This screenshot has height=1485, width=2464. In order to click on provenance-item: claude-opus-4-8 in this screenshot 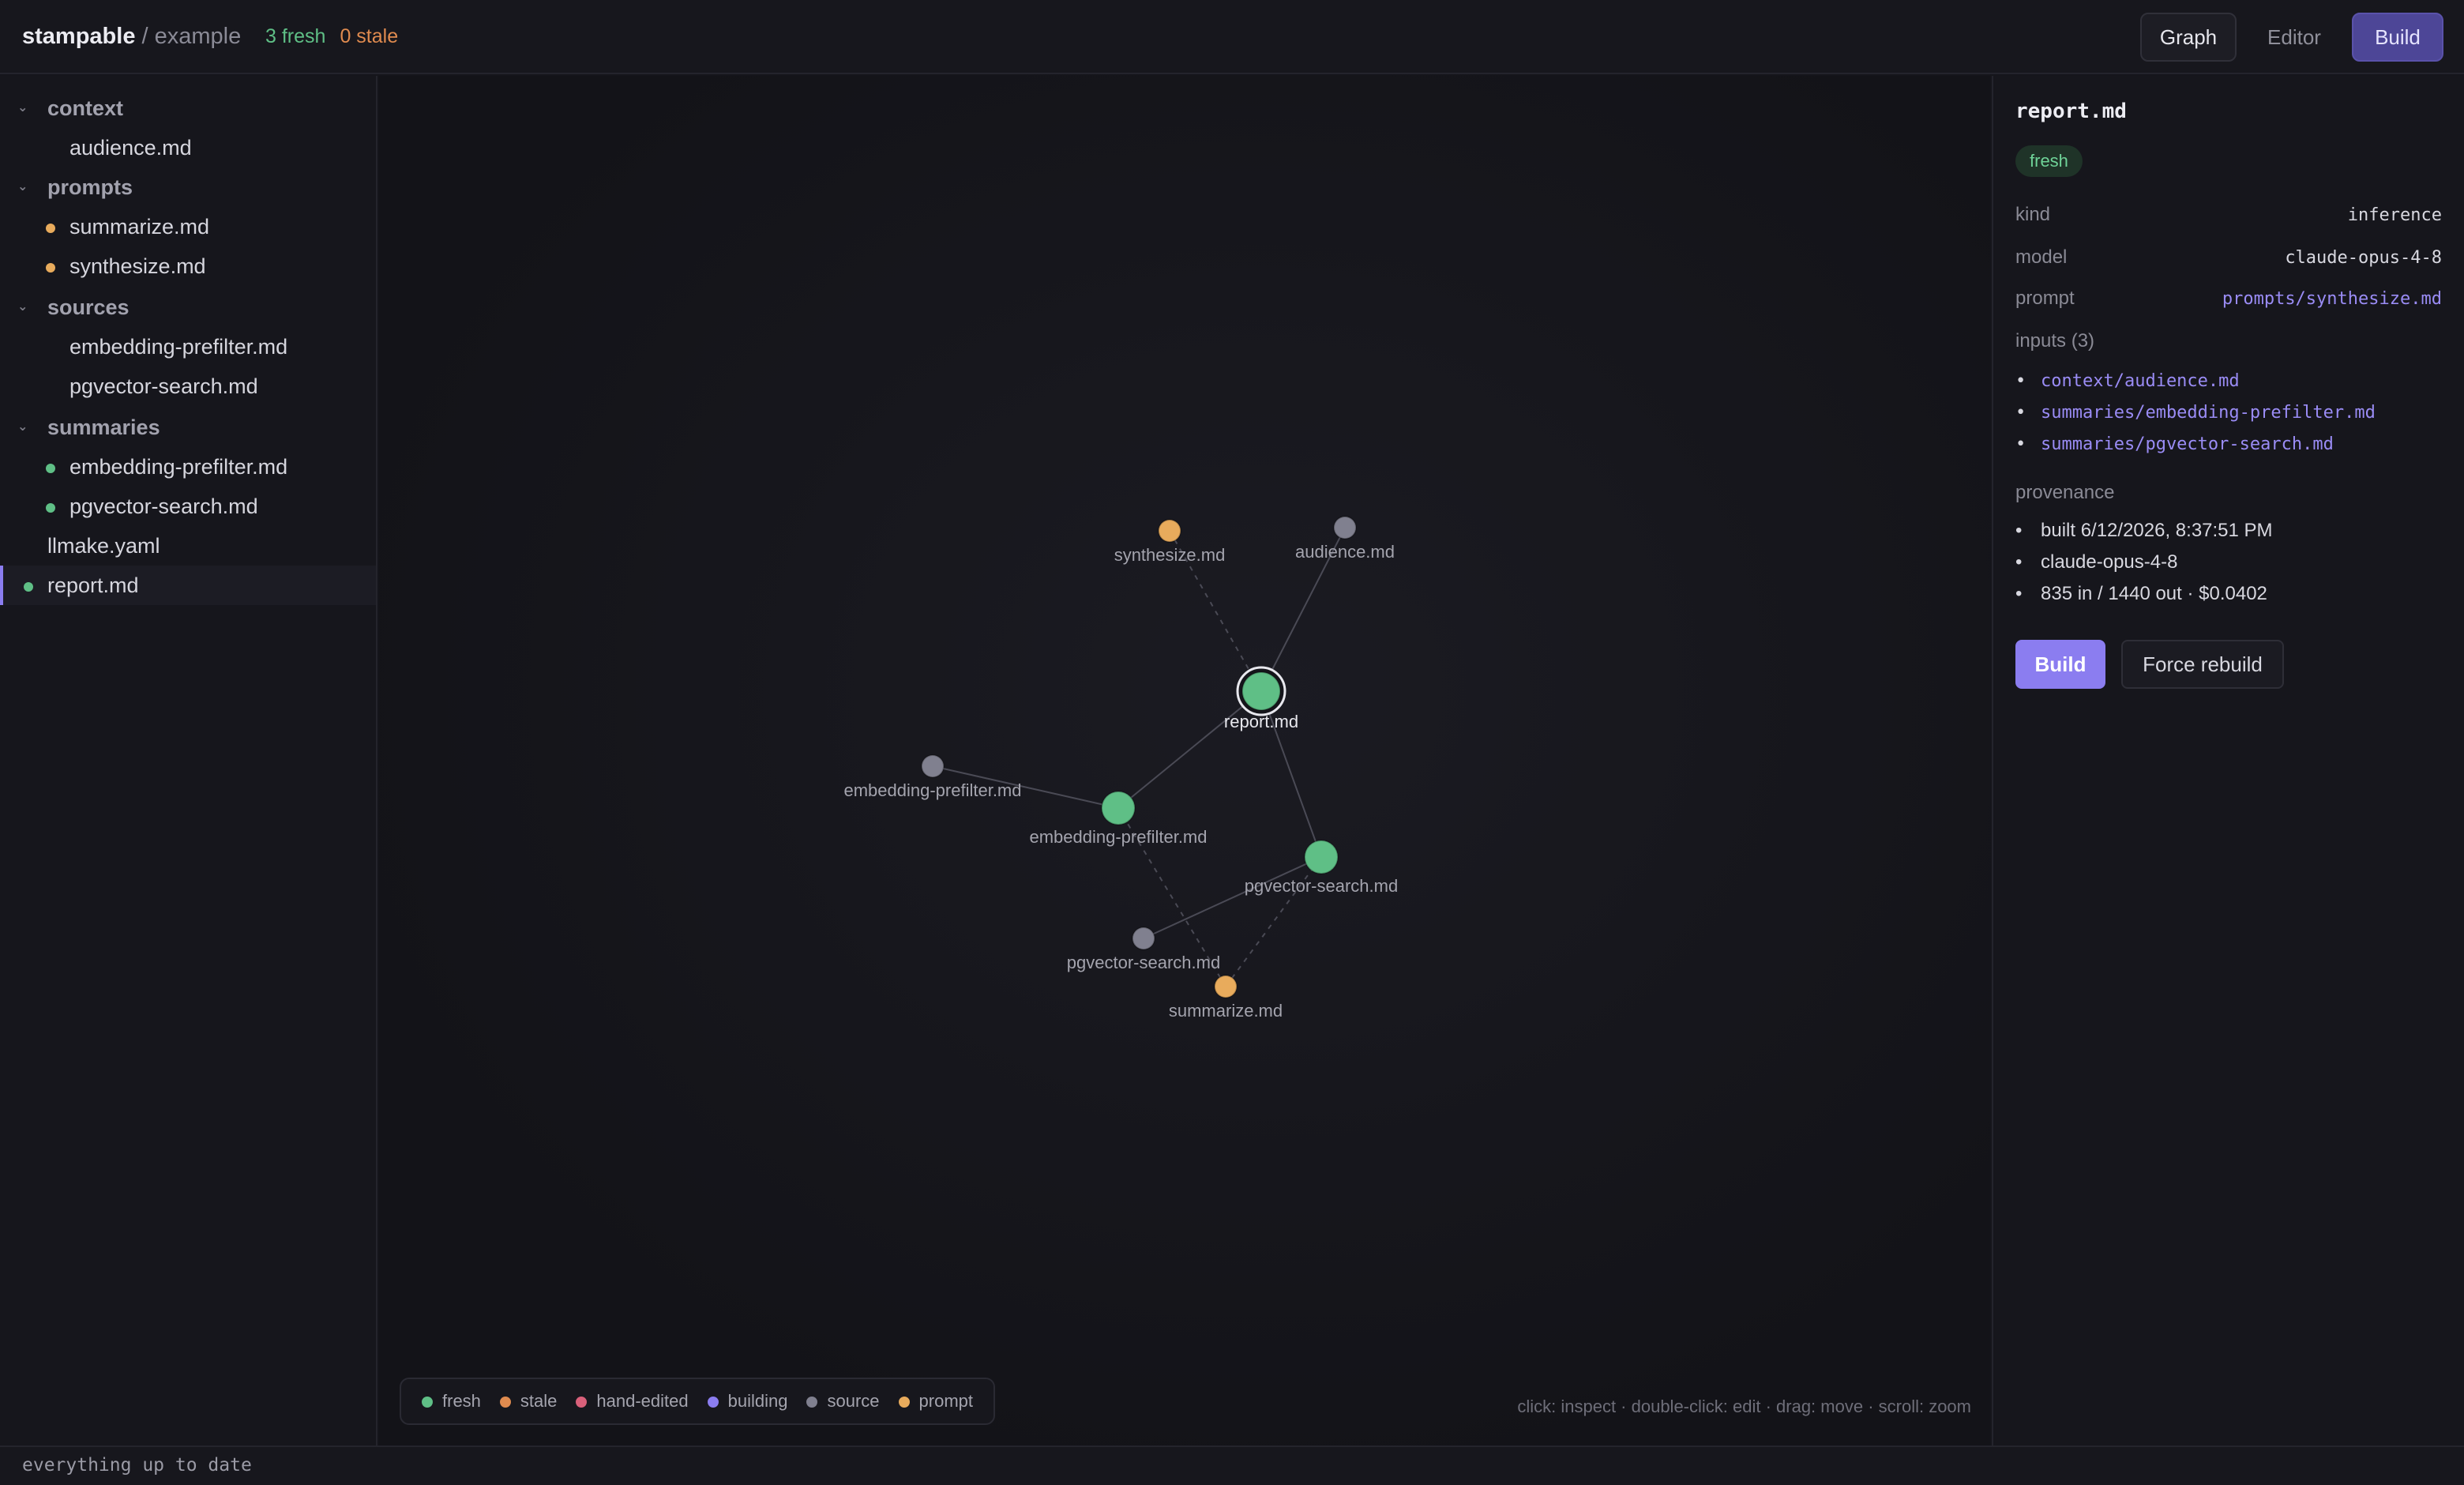, I will do `click(2096, 562)`.